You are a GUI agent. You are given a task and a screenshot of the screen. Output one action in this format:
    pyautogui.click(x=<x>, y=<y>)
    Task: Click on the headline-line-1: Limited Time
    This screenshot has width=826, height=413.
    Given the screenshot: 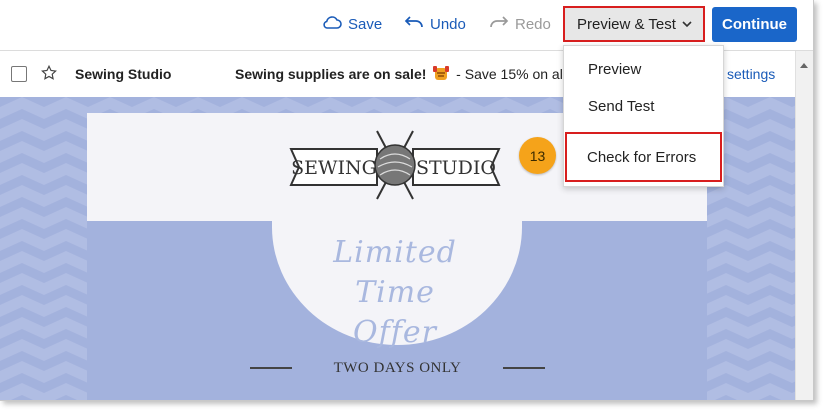 What is the action you would take?
    pyautogui.click(x=395, y=272)
    